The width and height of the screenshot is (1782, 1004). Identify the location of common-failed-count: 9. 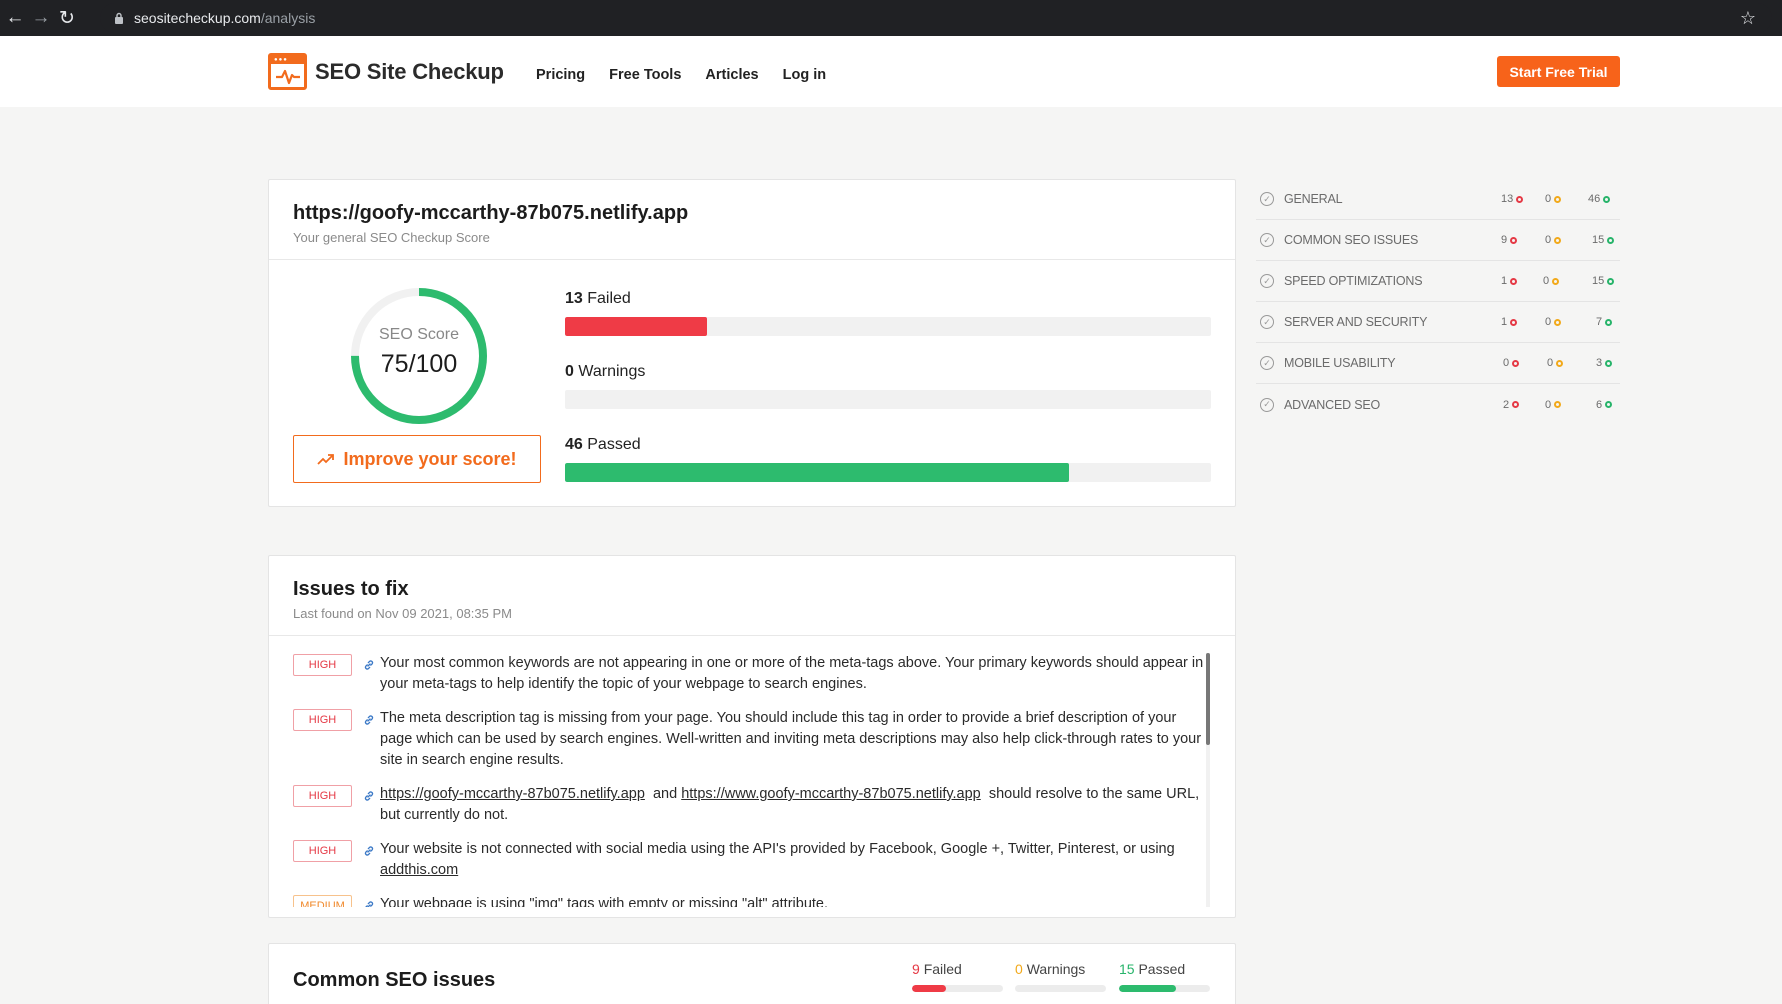
(916, 969).